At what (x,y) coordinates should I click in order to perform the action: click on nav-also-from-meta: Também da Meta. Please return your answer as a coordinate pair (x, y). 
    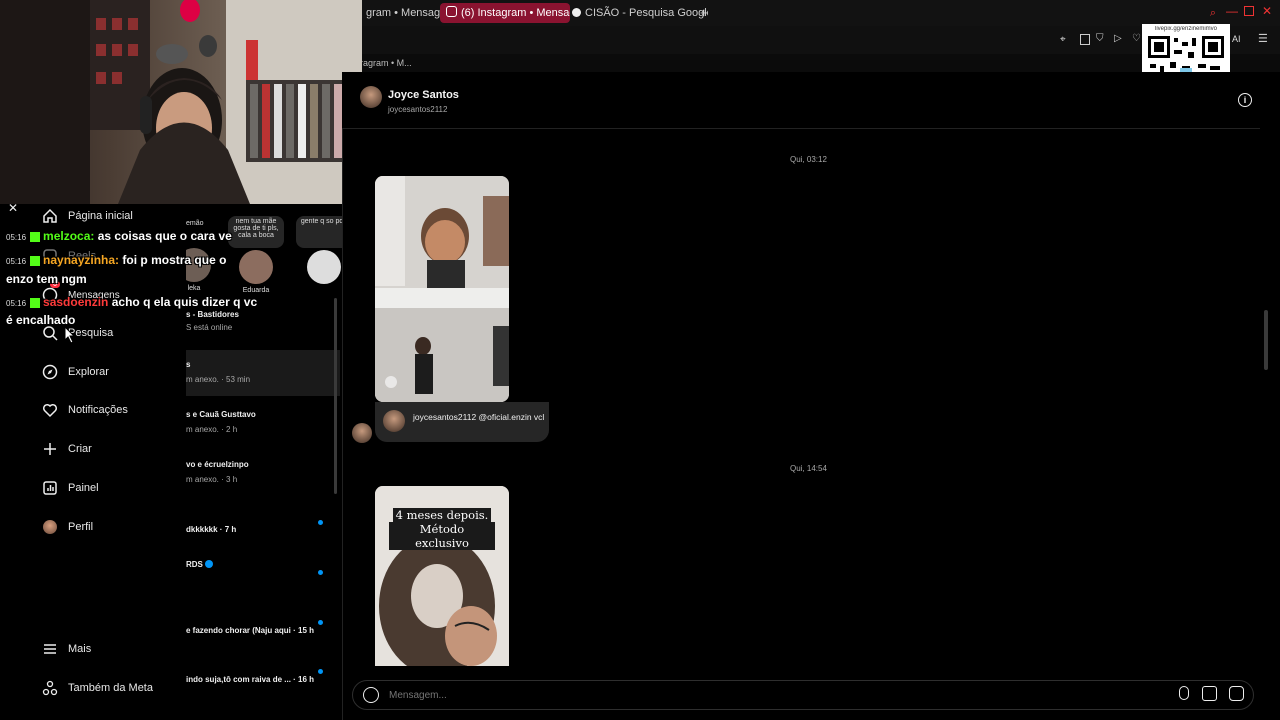
    Looking at the image, I should click on (97, 688).